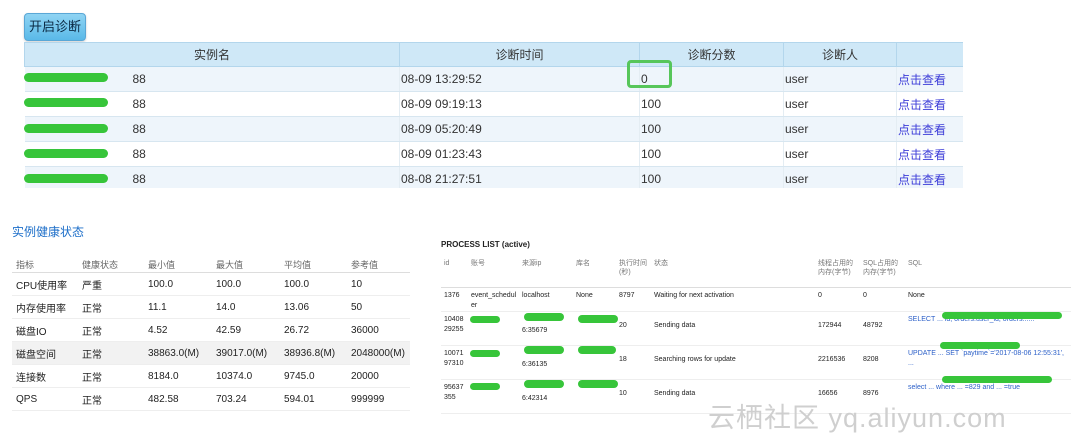 This screenshot has width=1073, height=439. I want to click on max-value: 42.59, so click(246, 330).